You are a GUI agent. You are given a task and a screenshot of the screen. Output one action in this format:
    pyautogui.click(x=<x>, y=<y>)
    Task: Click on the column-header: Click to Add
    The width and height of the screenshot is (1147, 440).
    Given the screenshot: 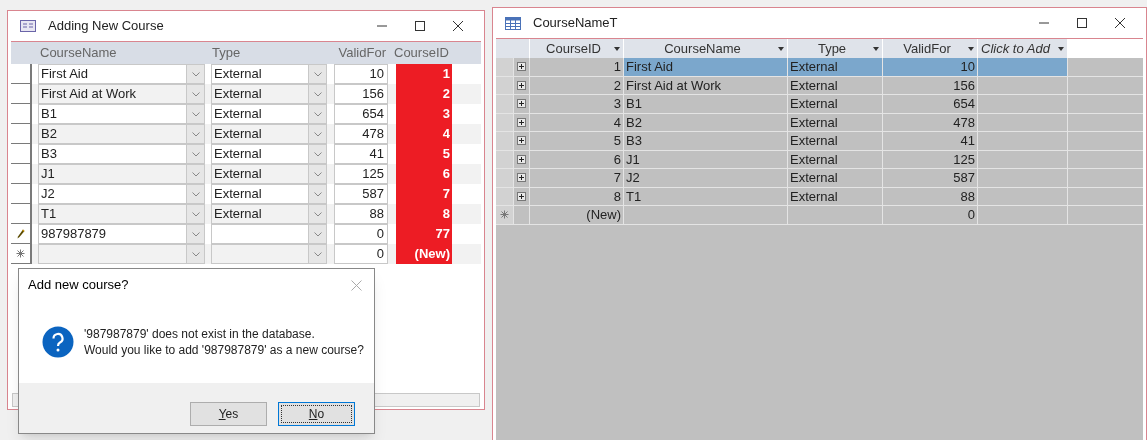 What is the action you would take?
    pyautogui.click(x=1023, y=48)
    